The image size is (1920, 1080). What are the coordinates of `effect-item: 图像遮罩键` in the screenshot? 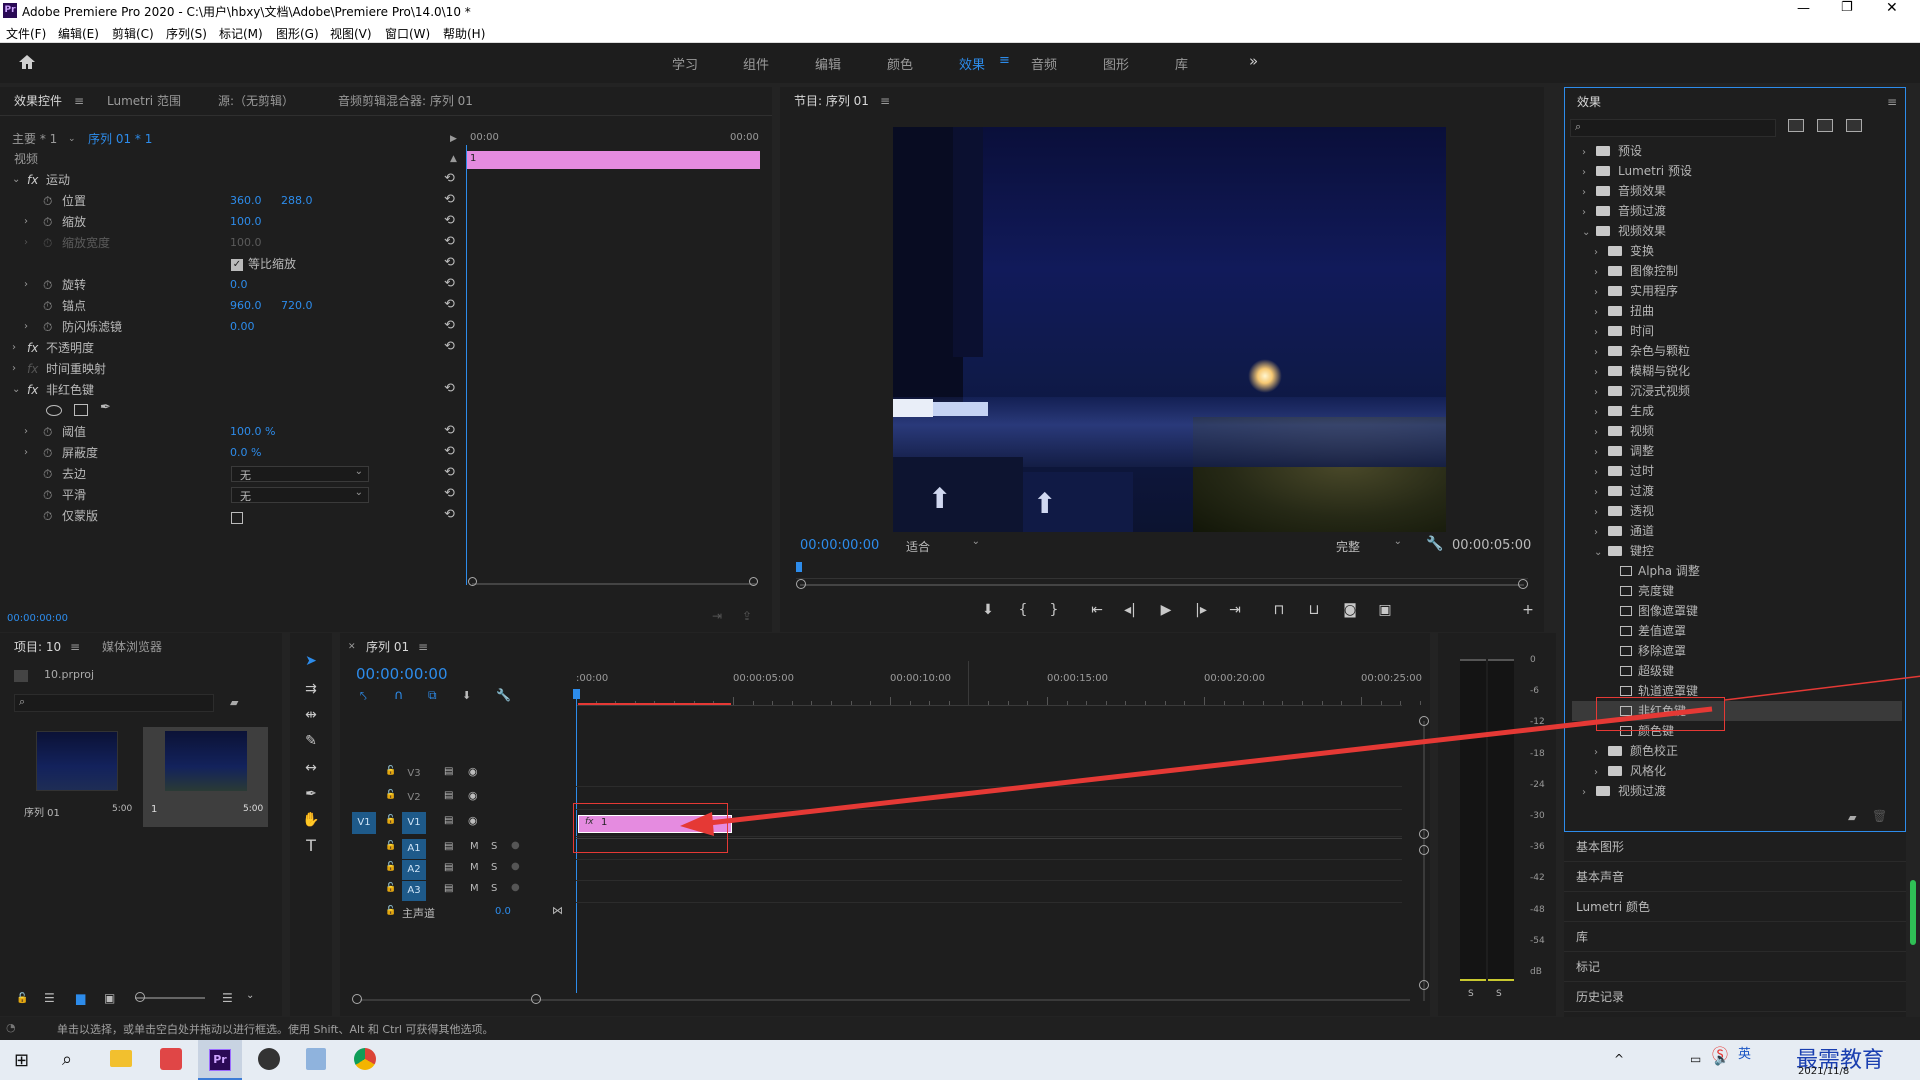 It's located at (1737, 611).